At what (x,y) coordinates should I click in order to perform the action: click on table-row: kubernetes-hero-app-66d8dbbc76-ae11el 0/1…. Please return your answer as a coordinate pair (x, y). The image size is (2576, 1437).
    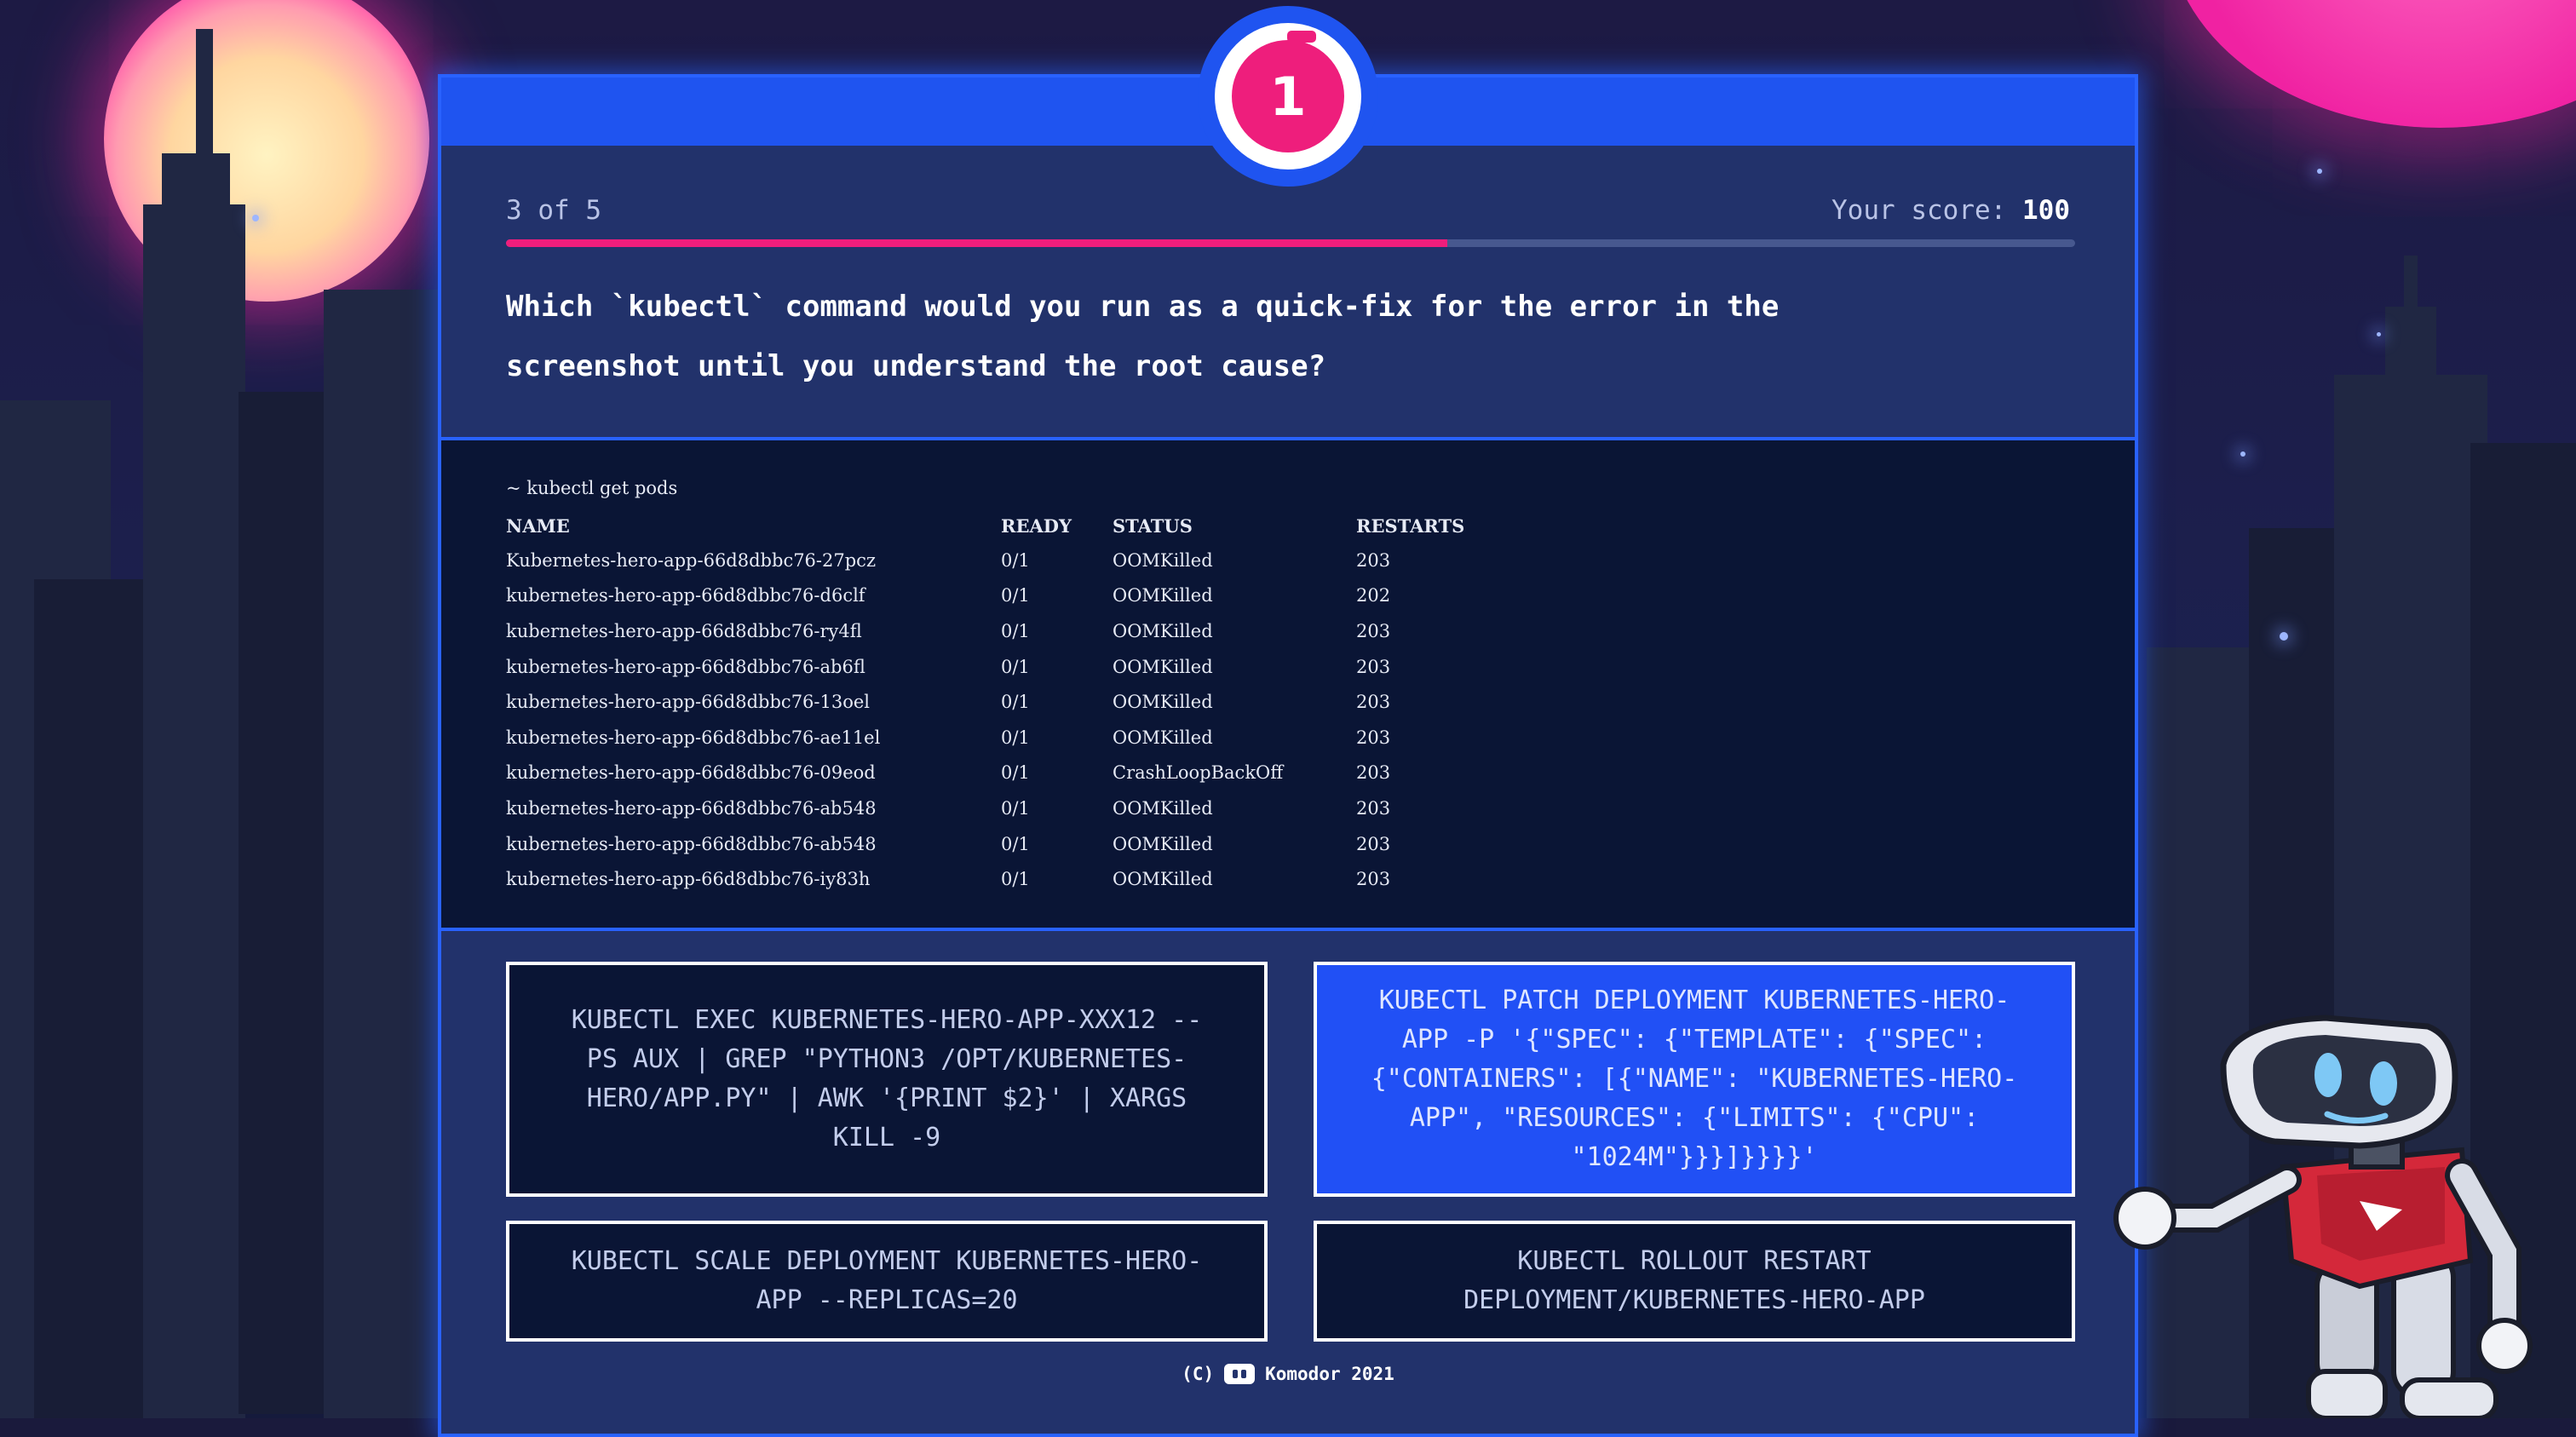
    Looking at the image, I should click on (985, 738).